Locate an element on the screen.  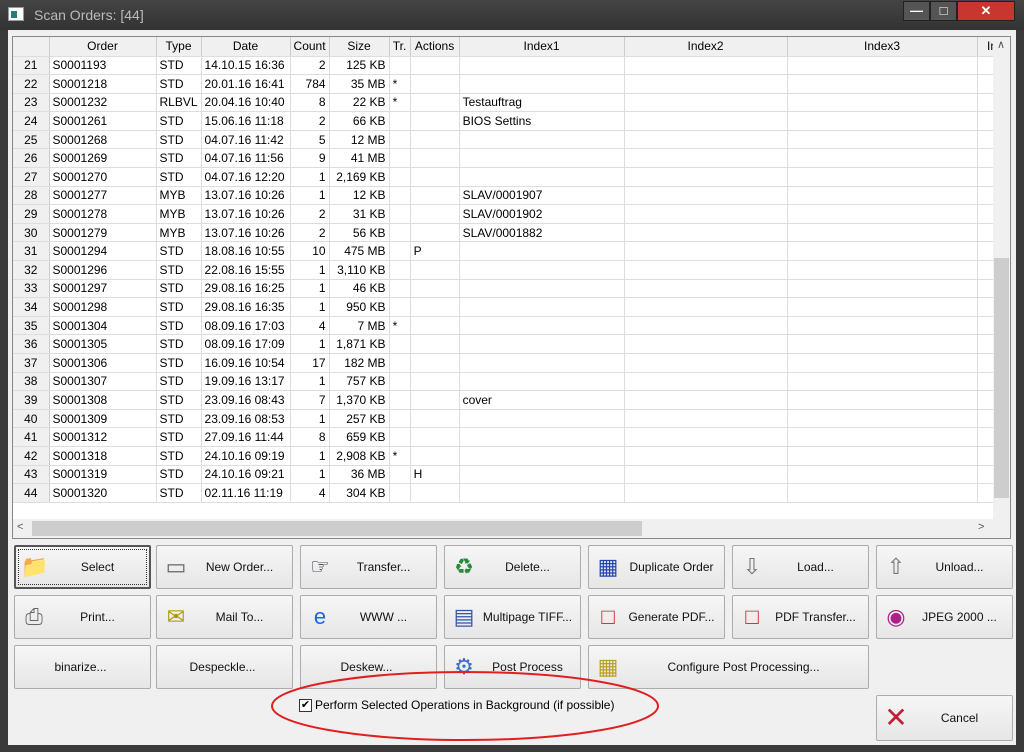
cell: 659 KB is located at coordinates (359, 437).